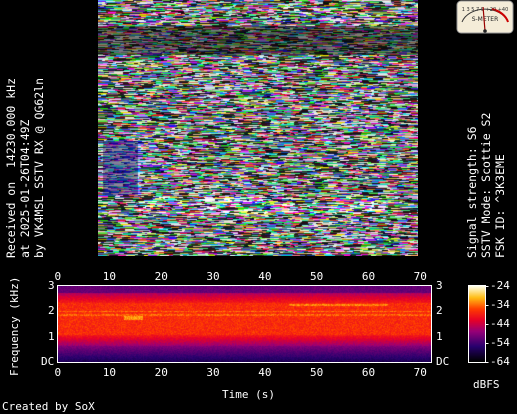  What do you see at coordinates (439, 285) in the screenshot?
I see `y-tick-label-right: 3` at bounding box center [439, 285].